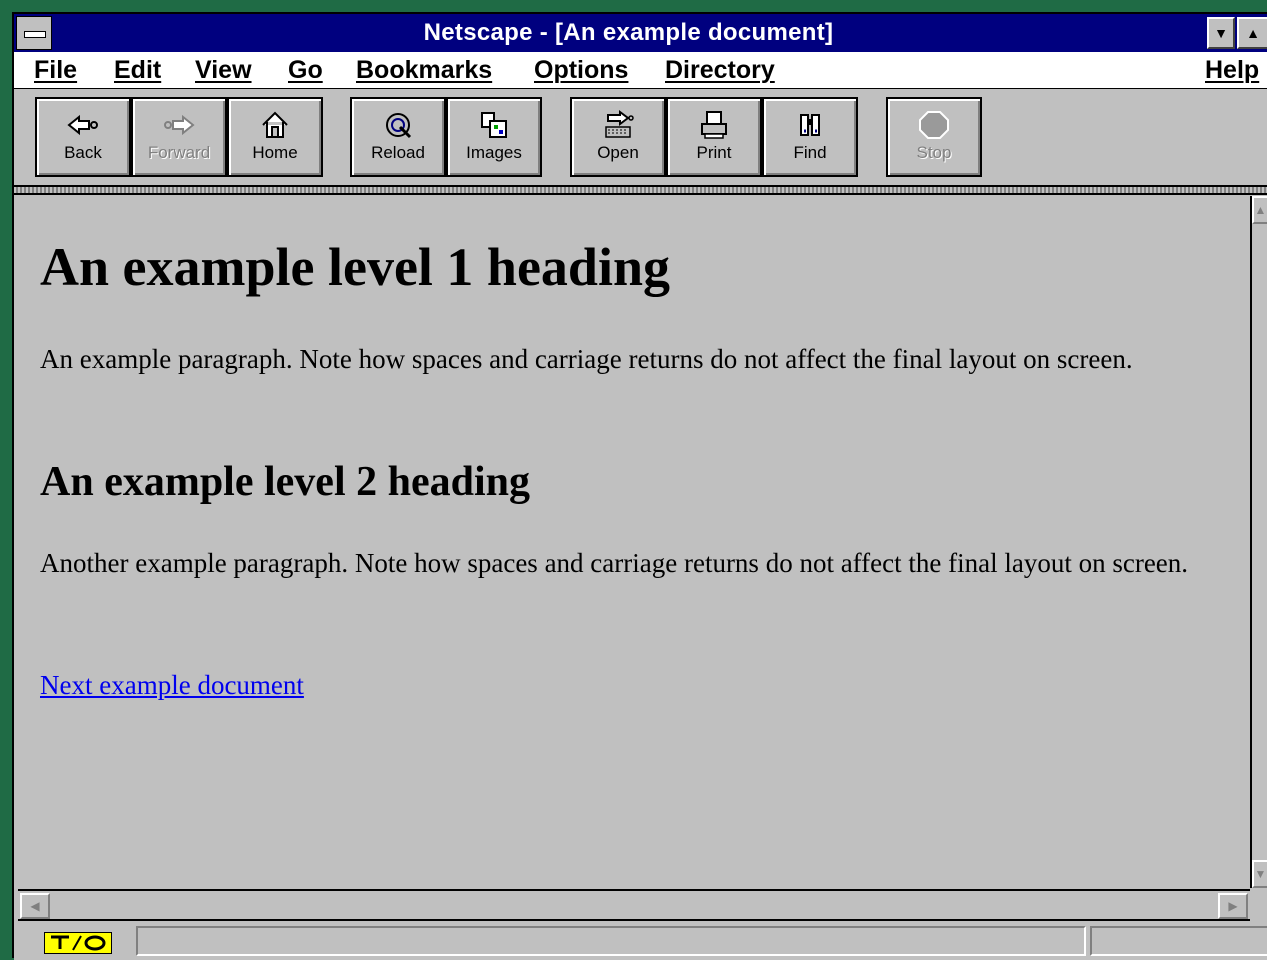 This screenshot has width=1267, height=960. I want to click on scroll-down-arrow-icon: ▼, so click(1259, 874).